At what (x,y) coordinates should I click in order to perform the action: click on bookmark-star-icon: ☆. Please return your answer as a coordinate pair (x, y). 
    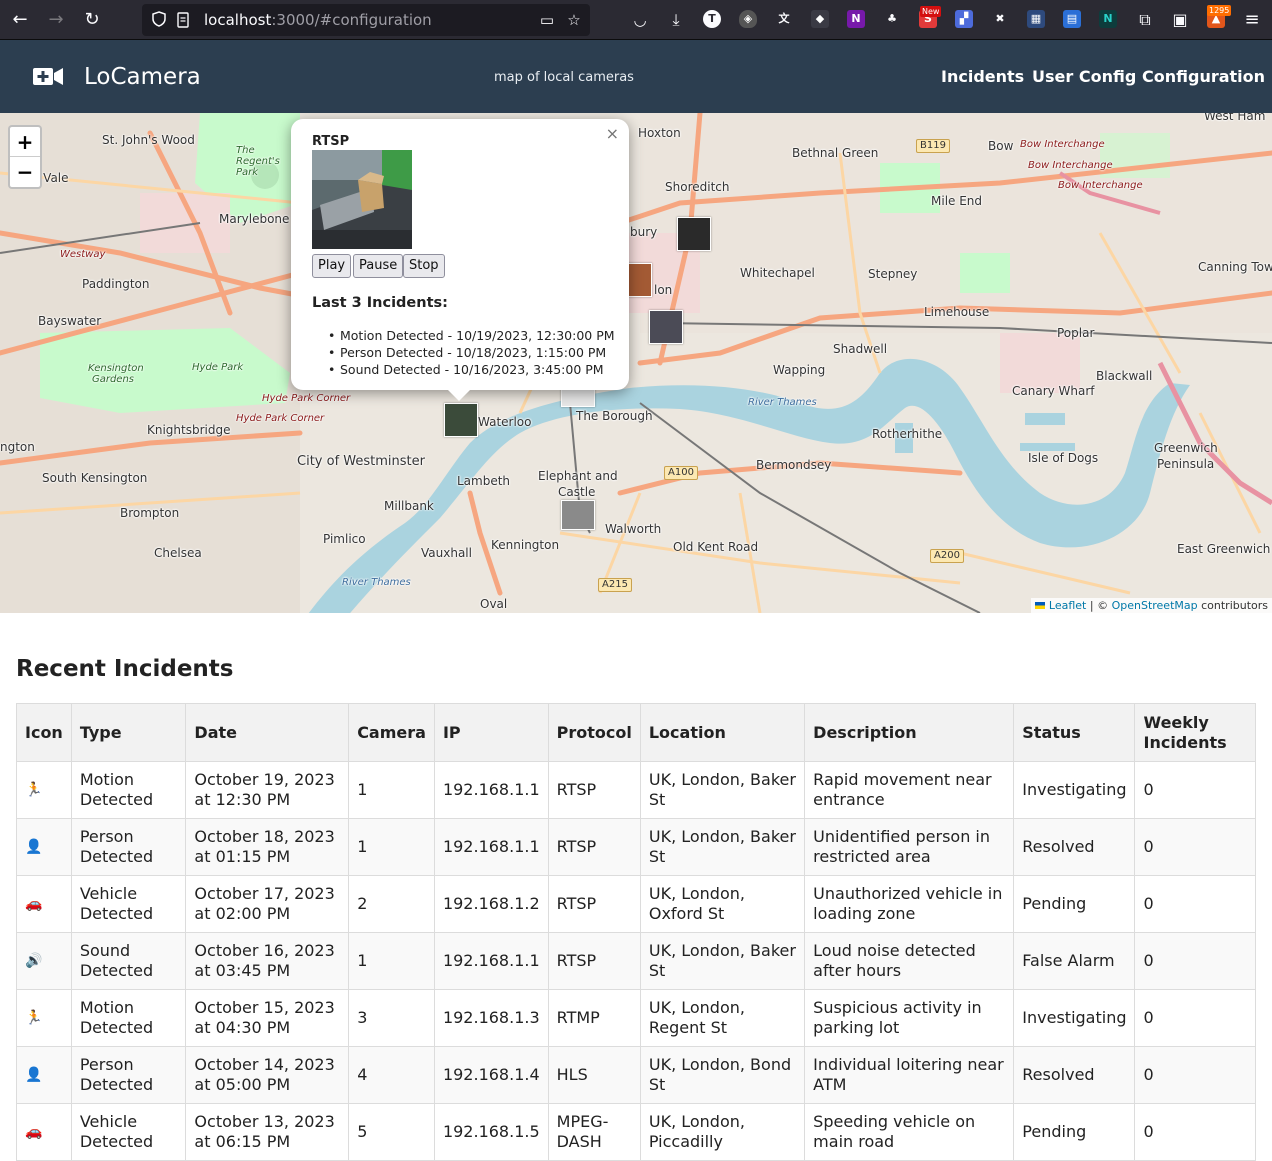
    Looking at the image, I should click on (574, 20).